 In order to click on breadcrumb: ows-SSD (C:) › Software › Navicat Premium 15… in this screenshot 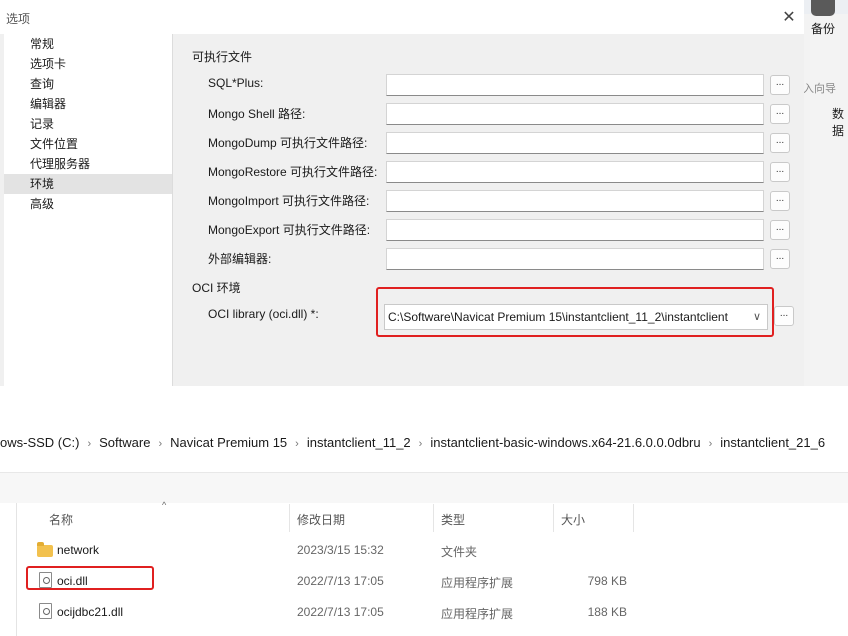, I will do `click(424, 443)`.